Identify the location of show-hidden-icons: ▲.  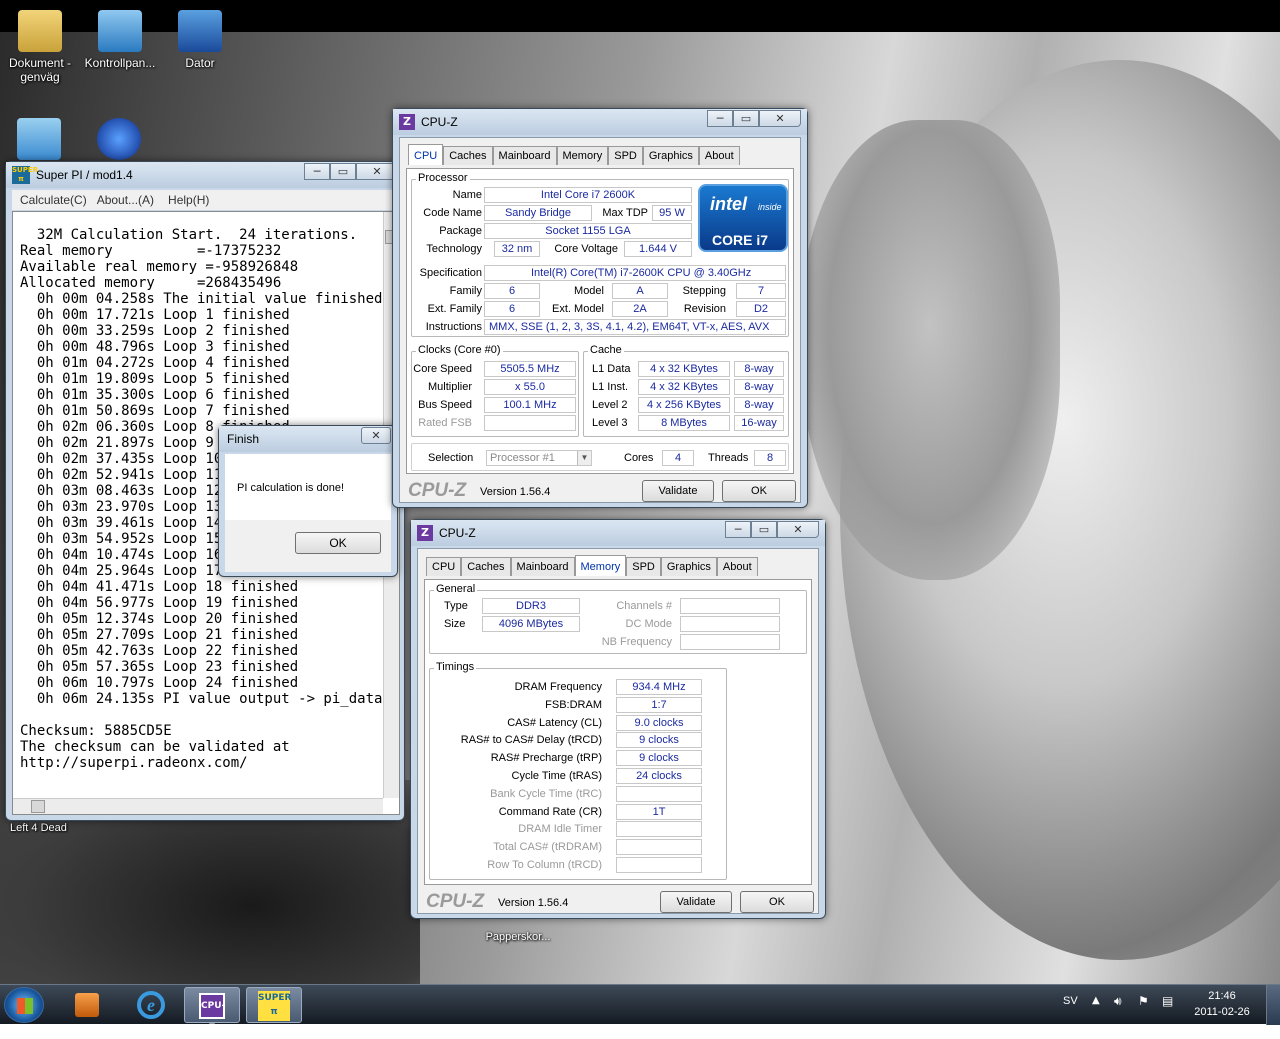
(1096, 1000).